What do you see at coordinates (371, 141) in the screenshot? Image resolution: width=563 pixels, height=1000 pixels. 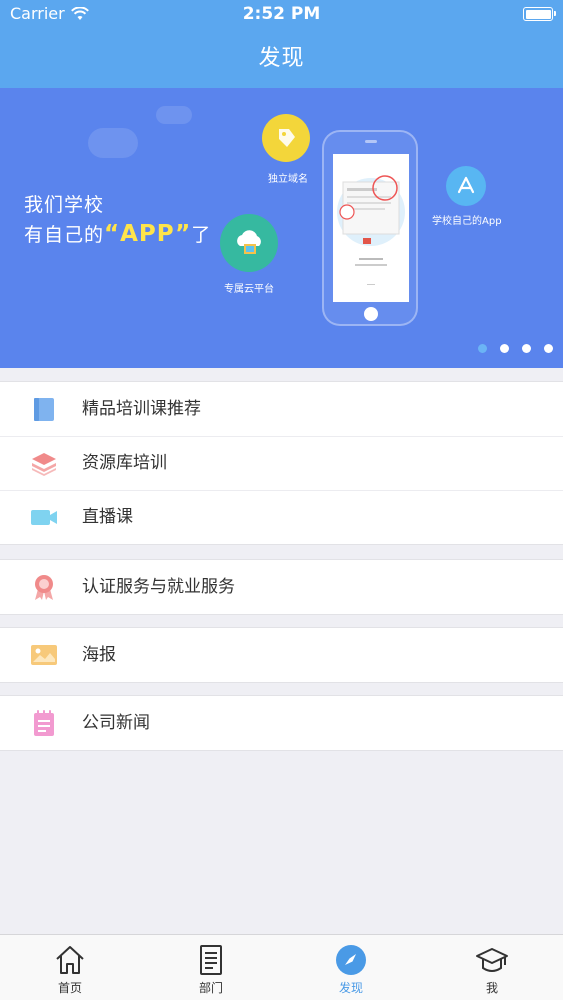 I see `phone-speaker` at bounding box center [371, 141].